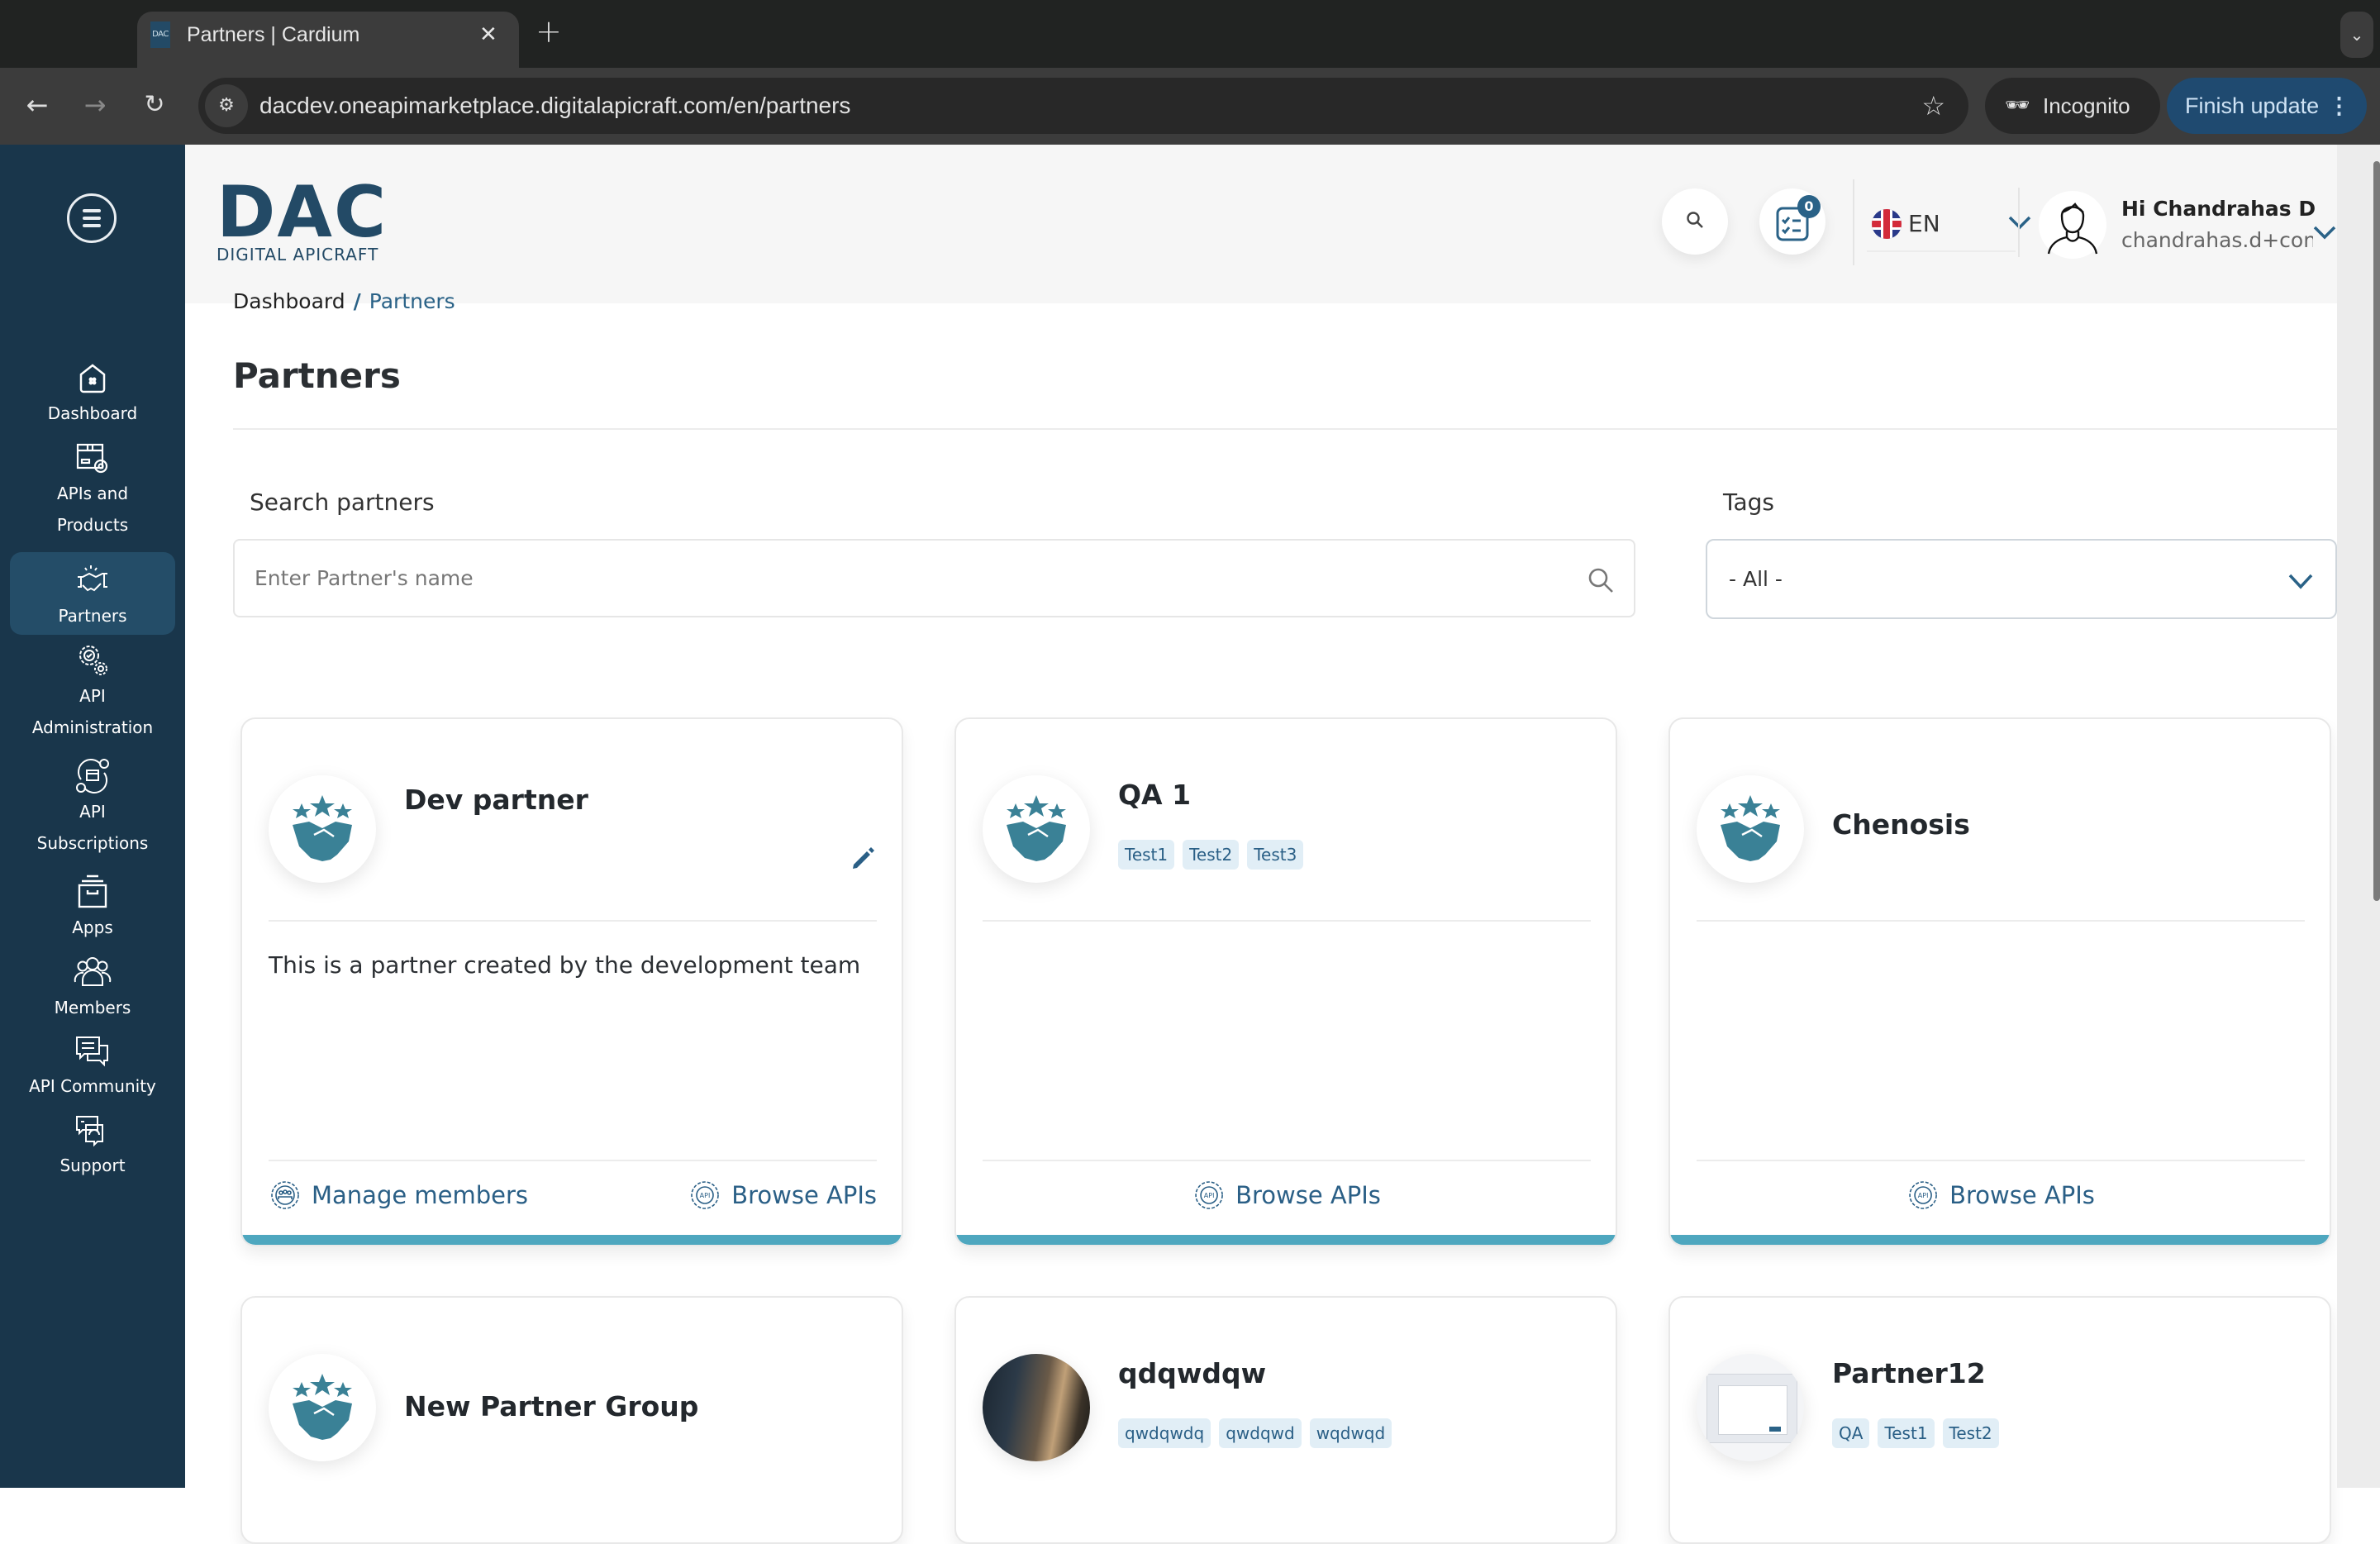  I want to click on new-tab-button: +, so click(549, 32).